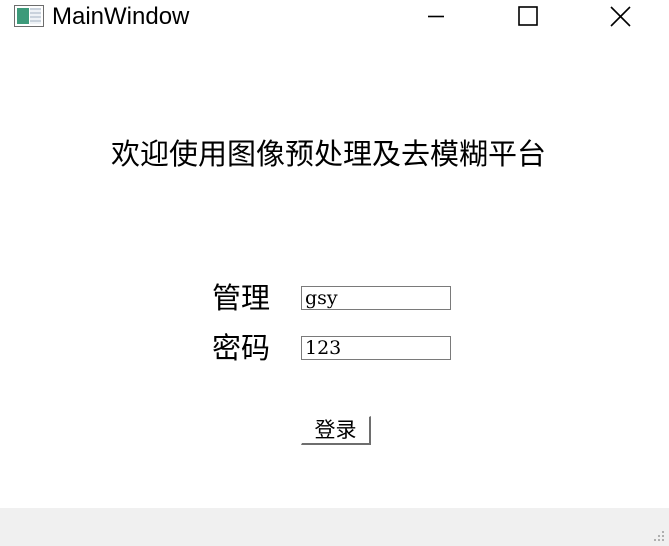 The width and height of the screenshot is (669, 546). I want to click on password-label: 密码, so click(241, 348).